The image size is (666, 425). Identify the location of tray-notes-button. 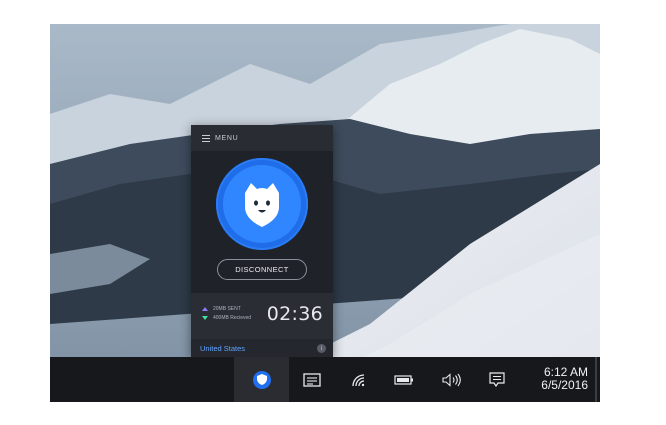
(312, 379).